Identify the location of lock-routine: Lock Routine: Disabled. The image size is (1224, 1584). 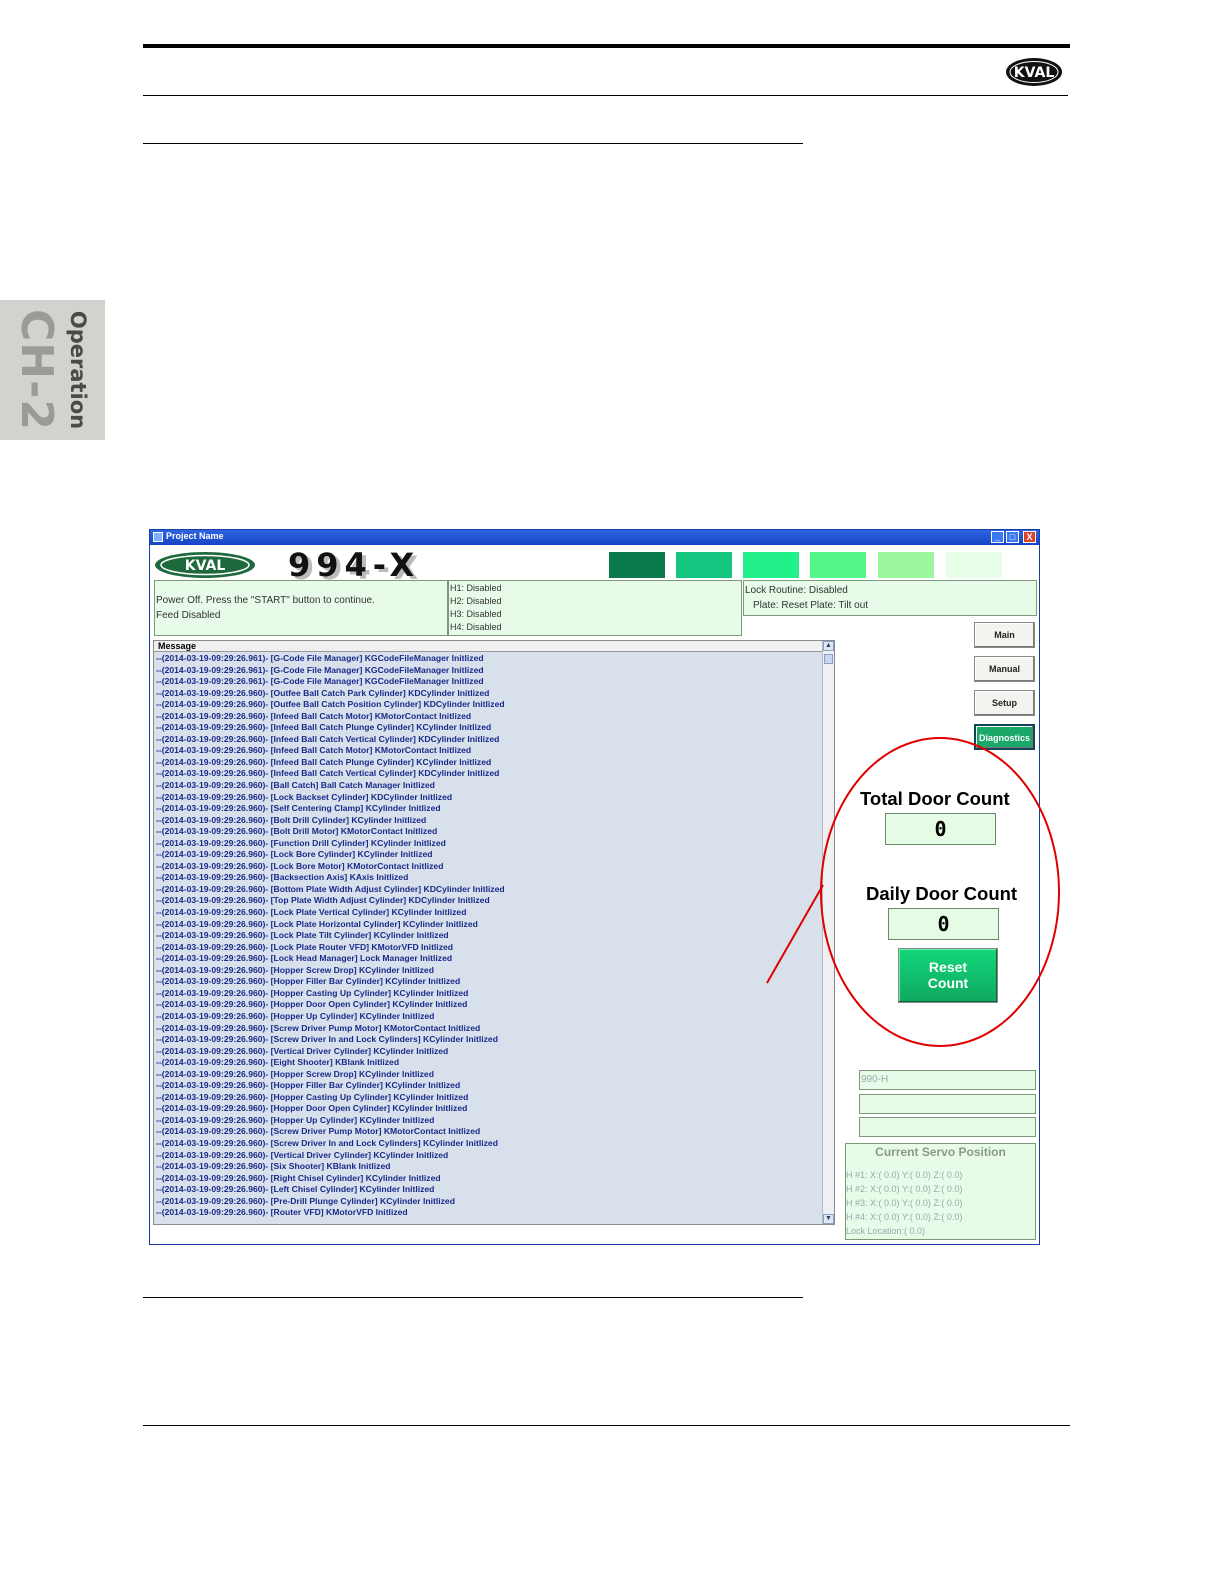
(796, 590).